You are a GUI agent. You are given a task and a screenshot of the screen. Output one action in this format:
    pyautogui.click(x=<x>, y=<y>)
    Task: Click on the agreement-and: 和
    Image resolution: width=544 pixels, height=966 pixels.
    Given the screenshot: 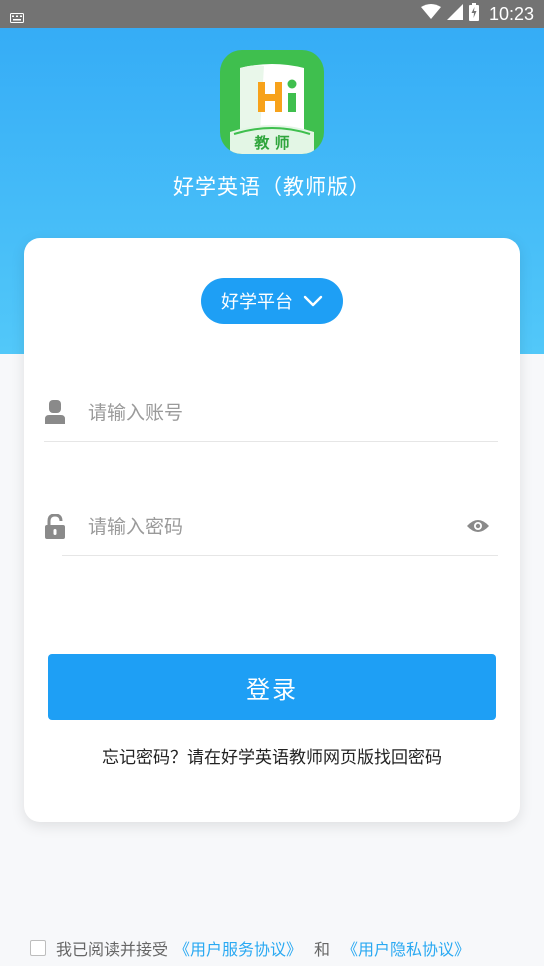 What is the action you would take?
    pyautogui.click(x=322, y=949)
    